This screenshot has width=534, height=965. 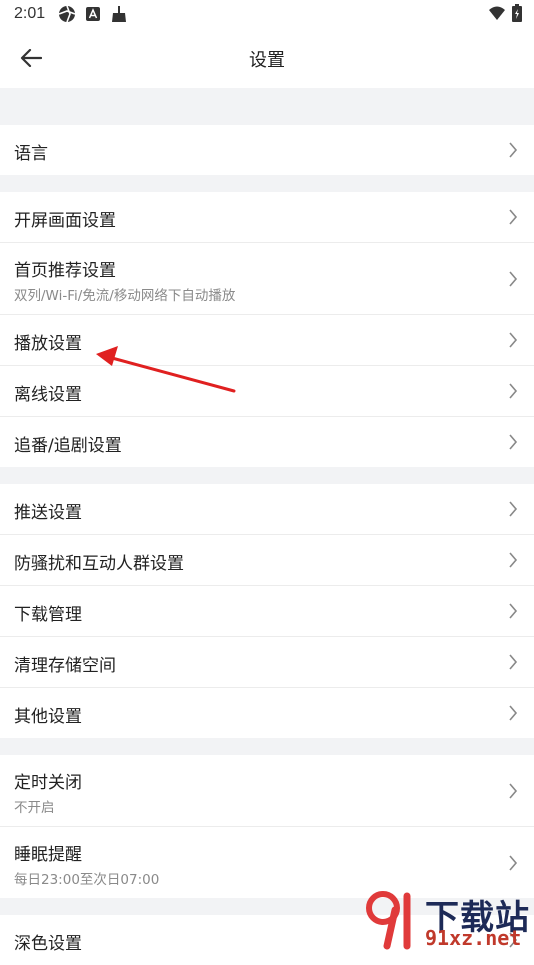 I want to click on status-time: 2:01, so click(x=30, y=13).